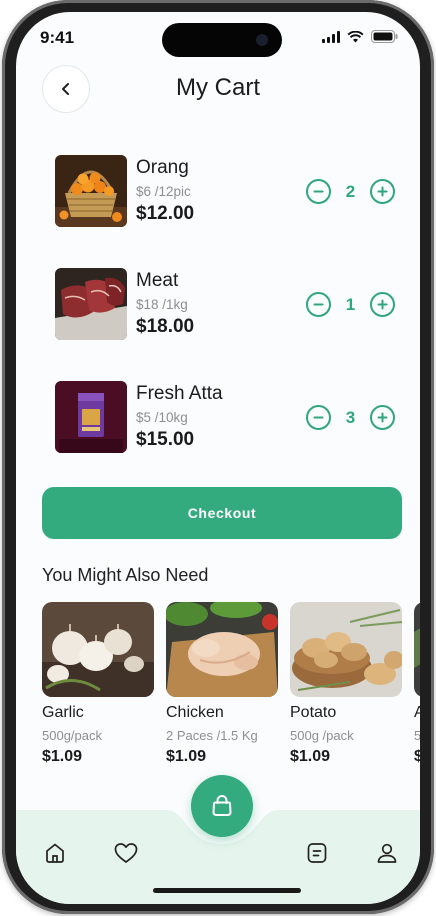 Image resolution: width=436 pixels, height=916 pixels. What do you see at coordinates (417, 756) in the screenshot?
I see `suggestion-price: $2` at bounding box center [417, 756].